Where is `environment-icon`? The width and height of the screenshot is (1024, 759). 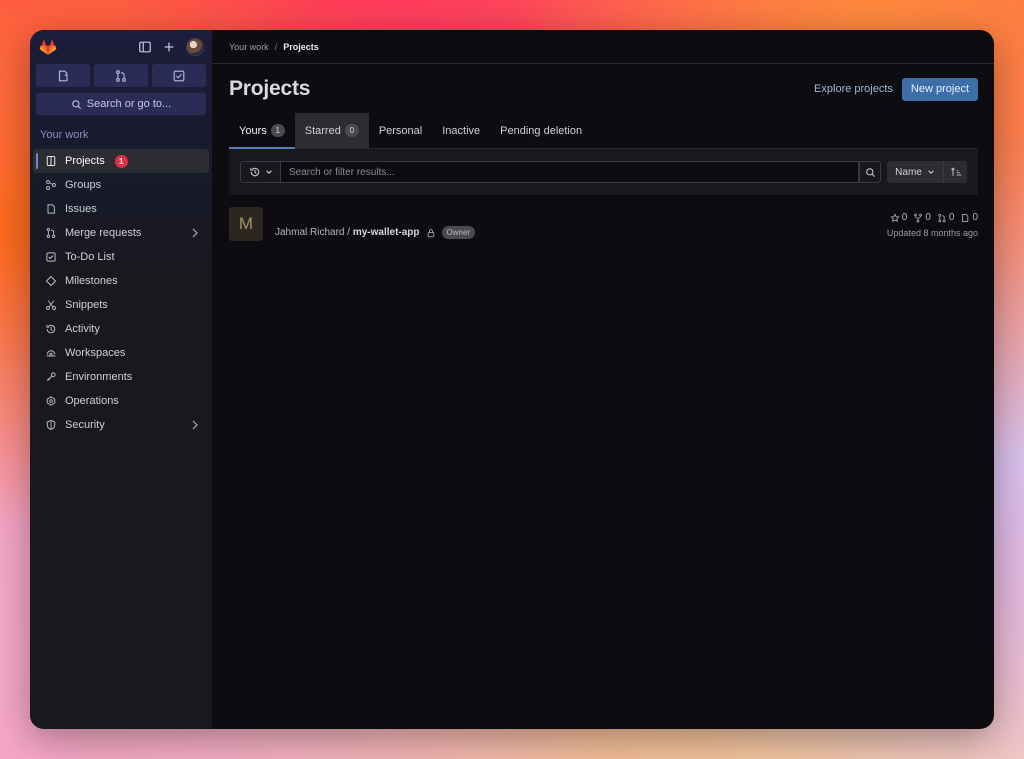
environment-icon is located at coordinates (51, 377).